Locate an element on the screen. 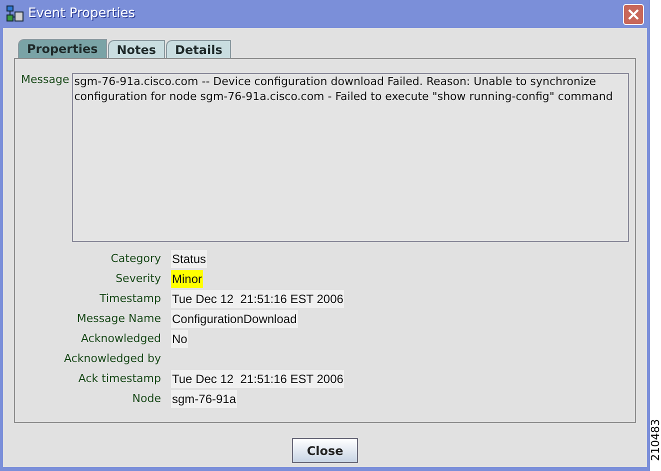  field-label: Ack timestamp is located at coordinates (119, 378).